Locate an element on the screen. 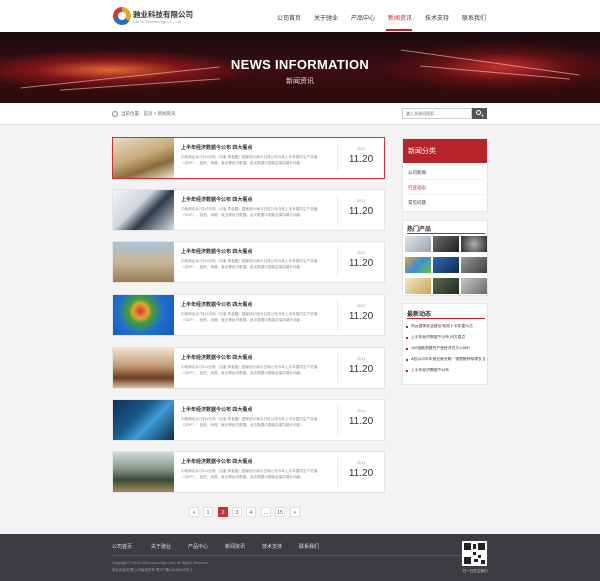 This screenshot has width=600, height=581. footer-link-contact: 联系我们 is located at coordinates (309, 546).